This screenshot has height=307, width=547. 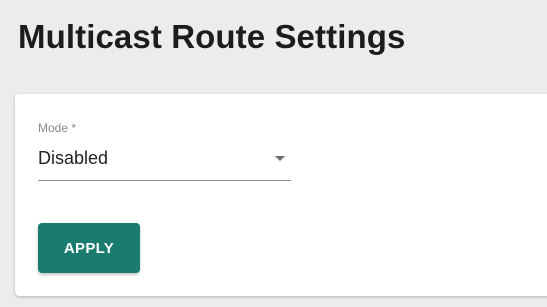 What do you see at coordinates (73, 158) in the screenshot?
I see `mode-value: Disabled` at bounding box center [73, 158].